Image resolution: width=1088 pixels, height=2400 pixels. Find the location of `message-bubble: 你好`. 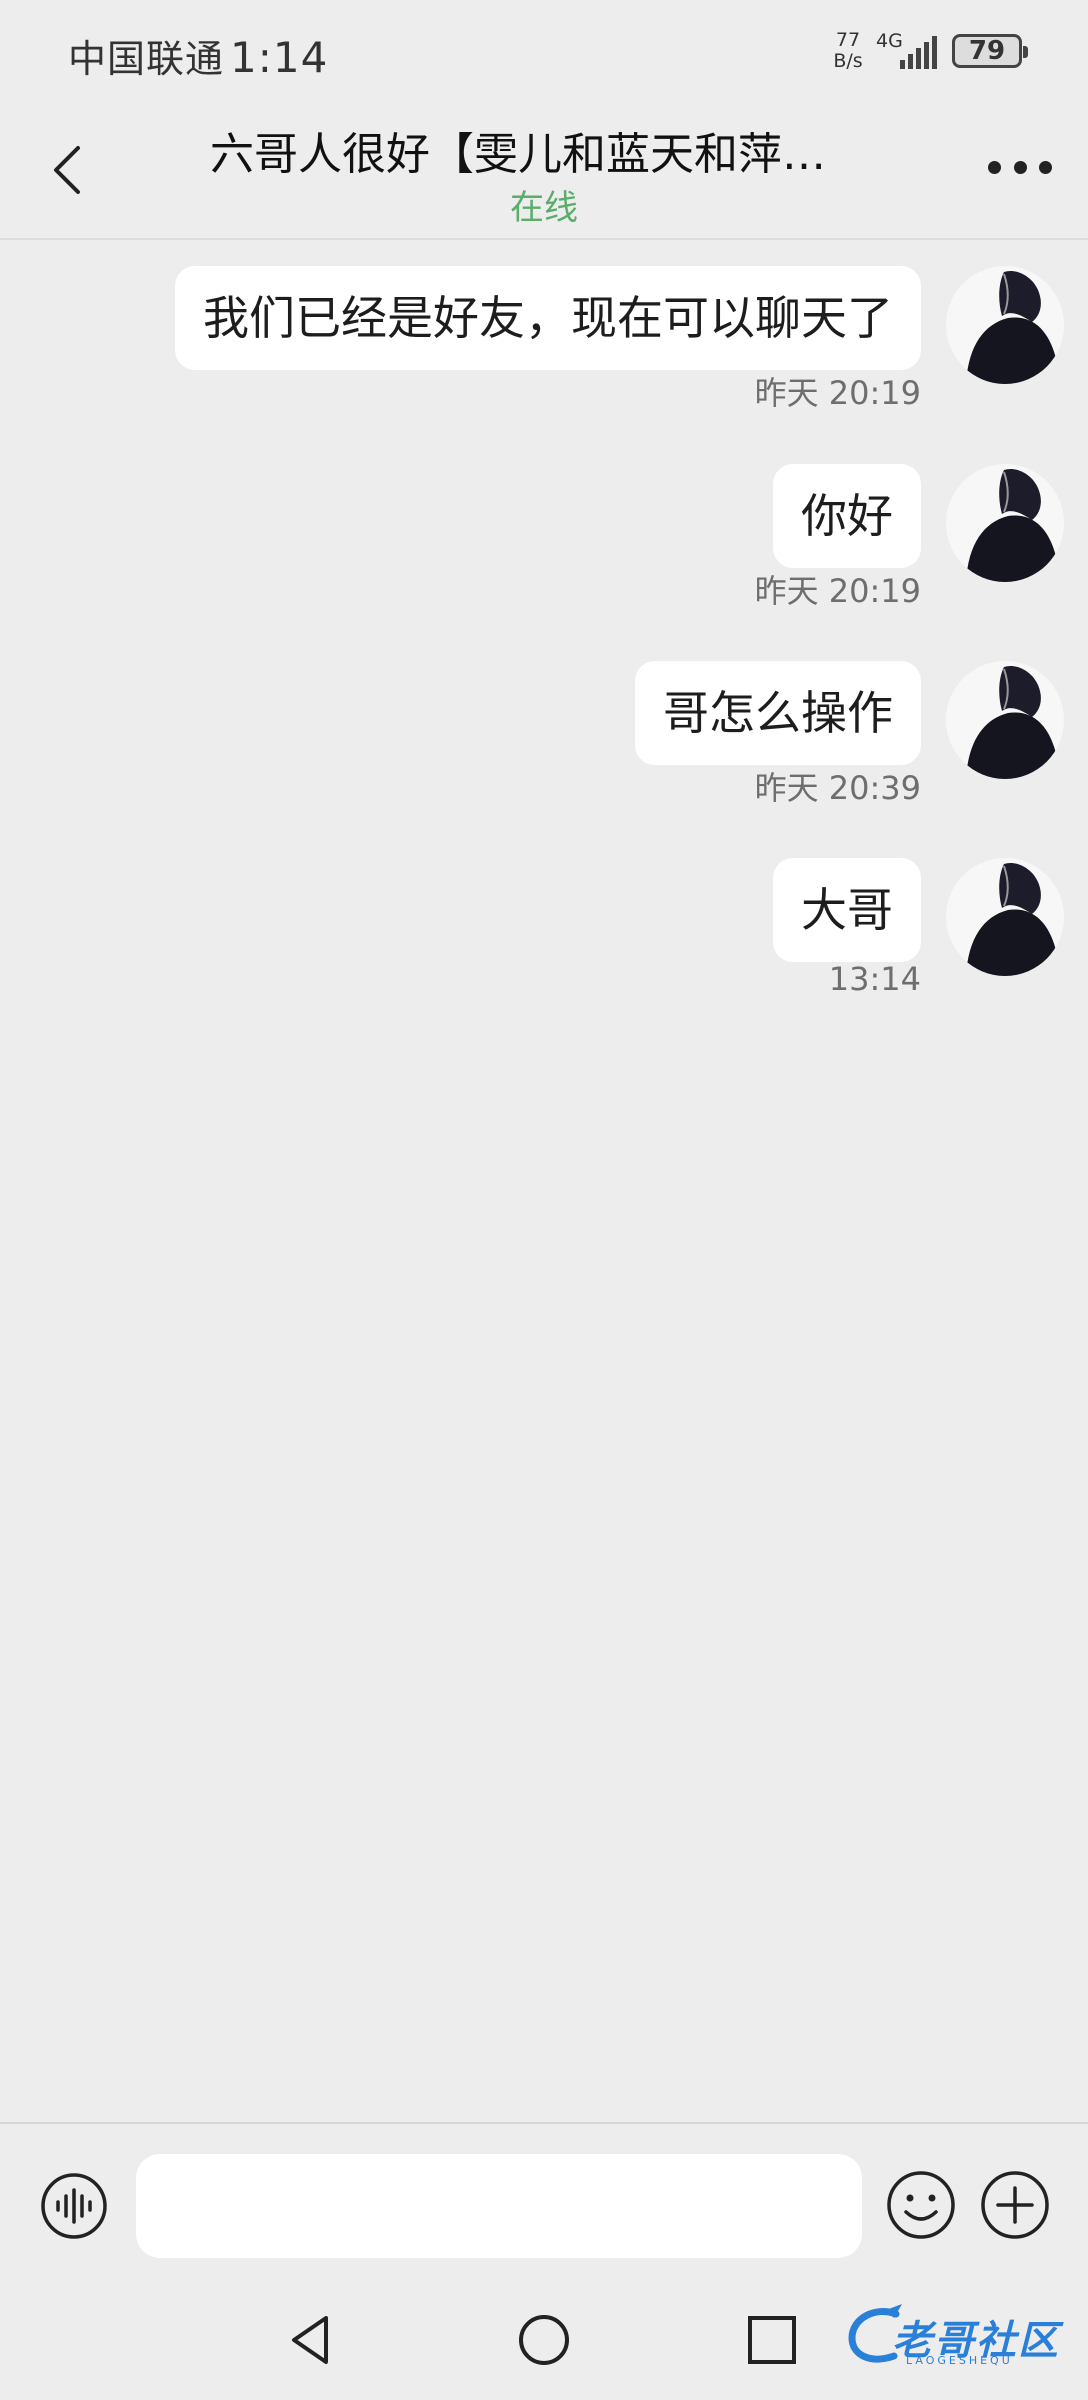

message-bubble: 你好 is located at coordinates (847, 516).